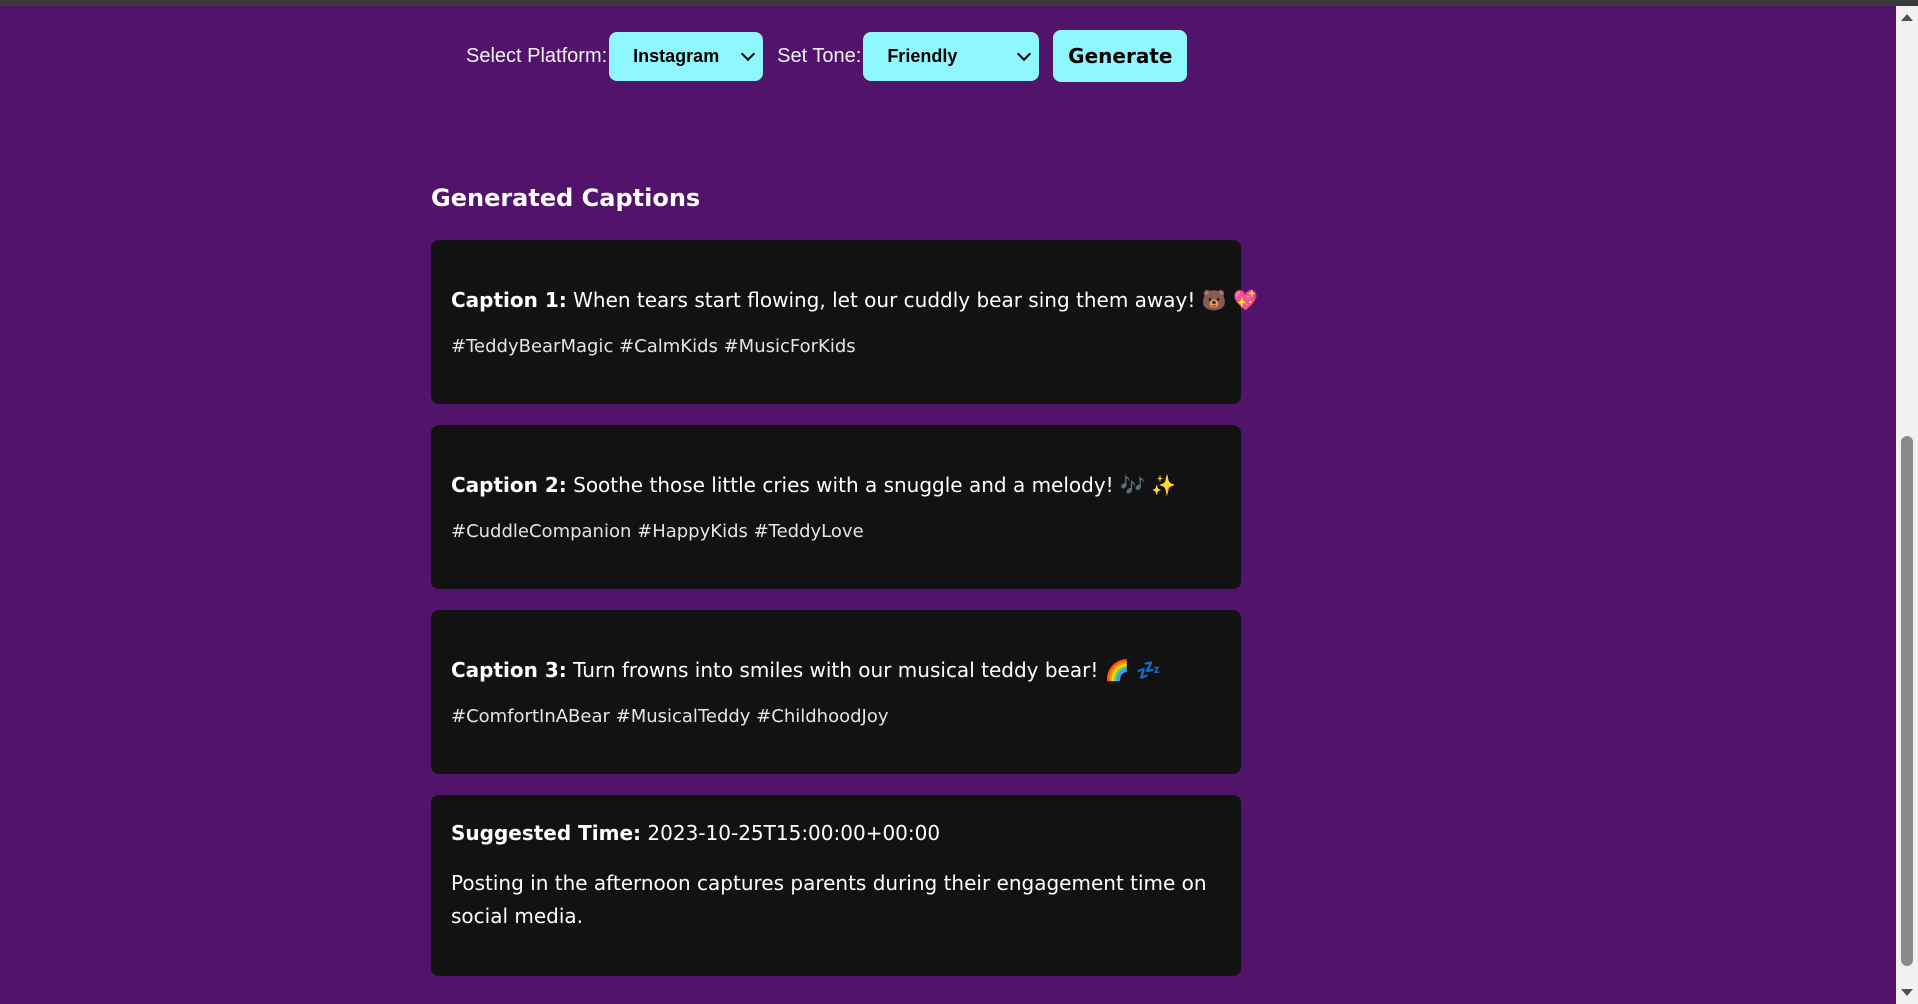  I want to click on vertical-scrollbar, so click(1907, 505).